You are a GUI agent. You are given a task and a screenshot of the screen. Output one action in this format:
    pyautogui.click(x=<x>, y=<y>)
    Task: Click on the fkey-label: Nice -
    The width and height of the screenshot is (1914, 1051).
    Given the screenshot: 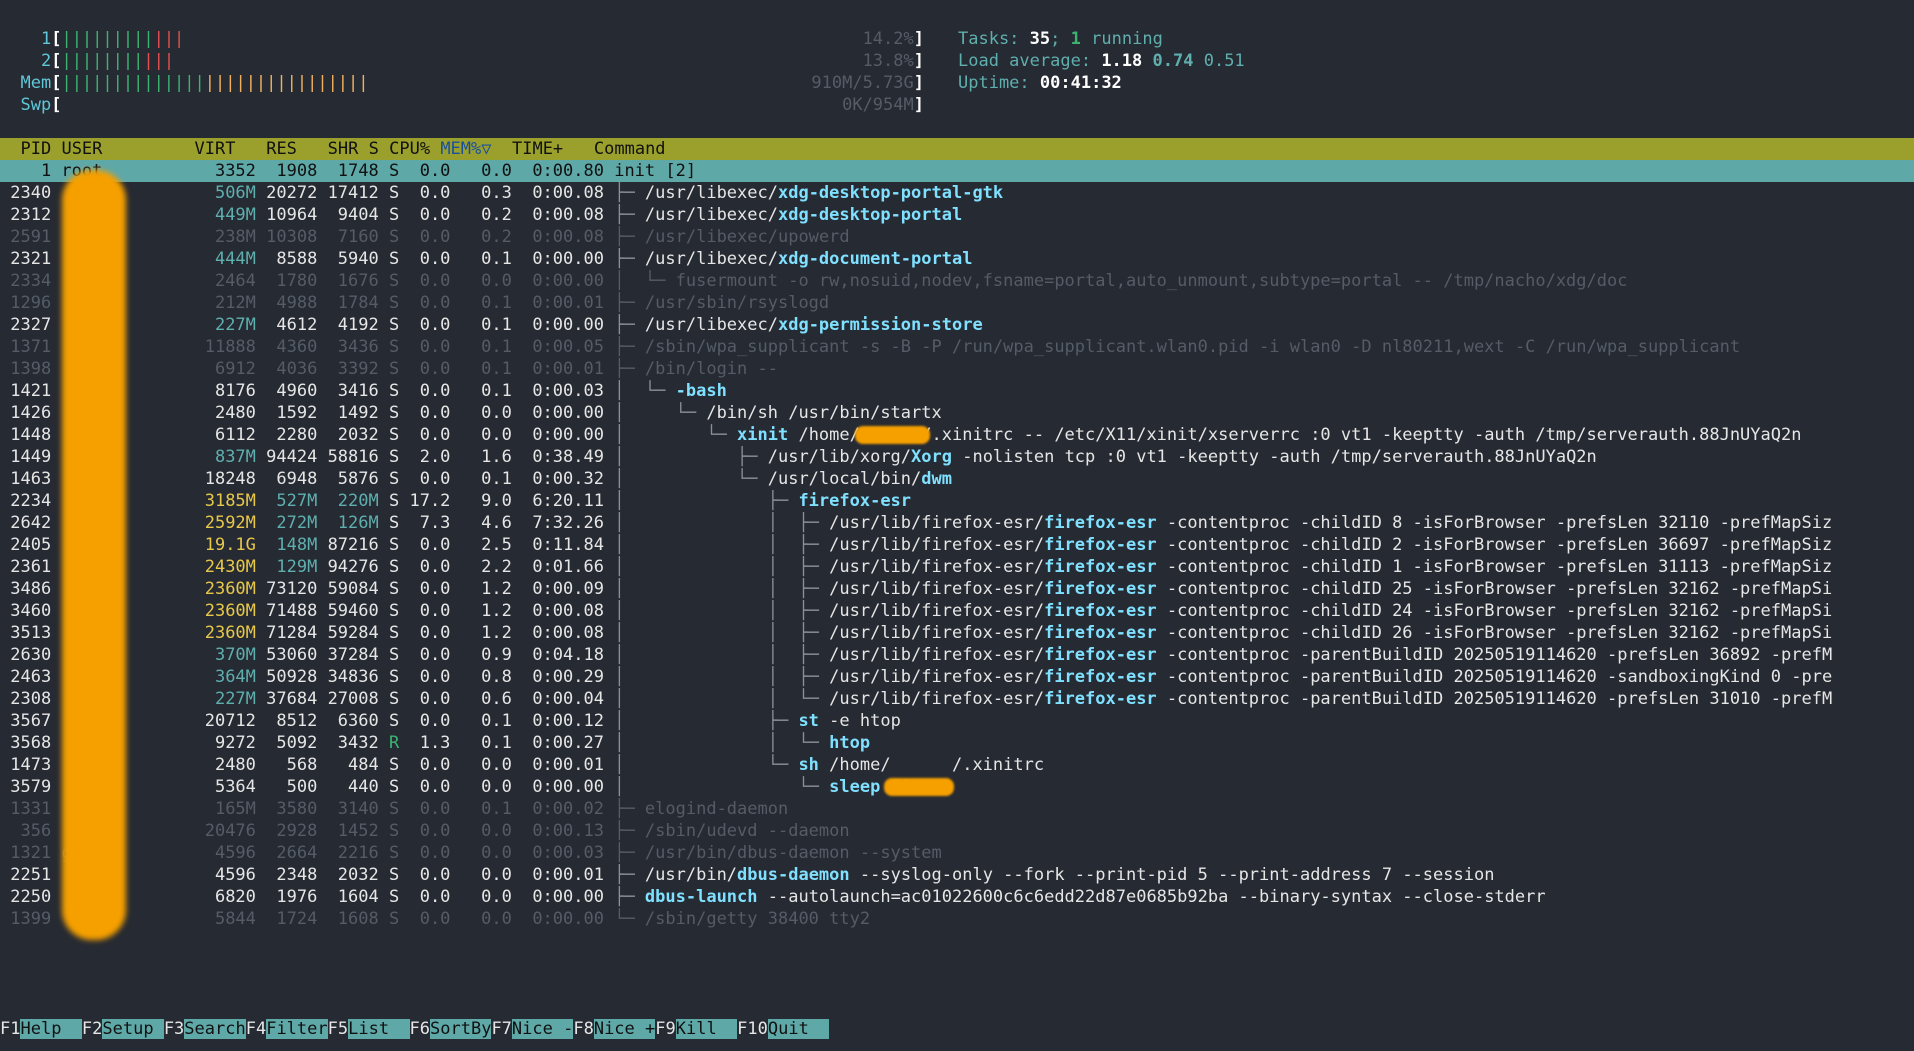 What is the action you would take?
    pyautogui.click(x=542, y=1029)
    